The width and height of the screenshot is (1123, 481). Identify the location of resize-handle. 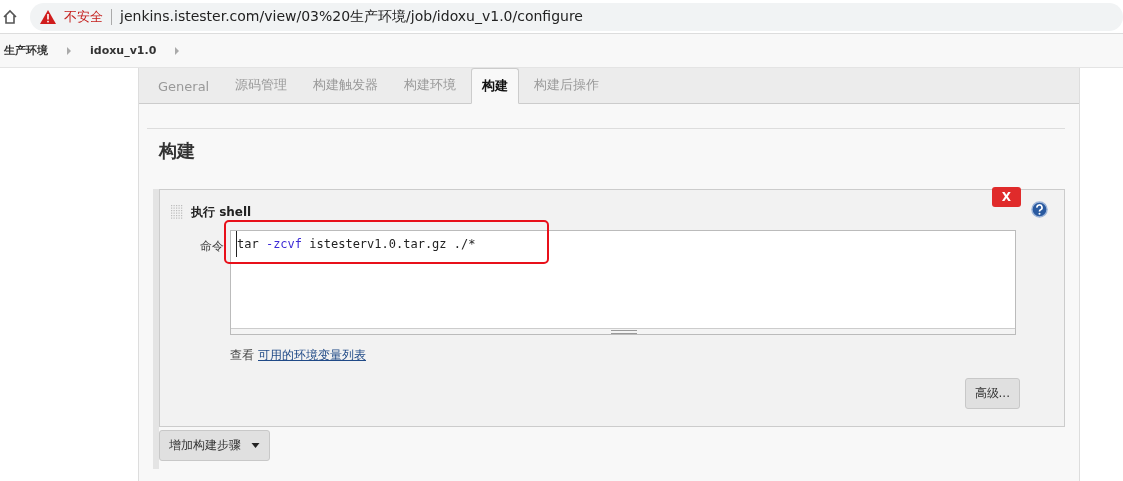
(623, 331).